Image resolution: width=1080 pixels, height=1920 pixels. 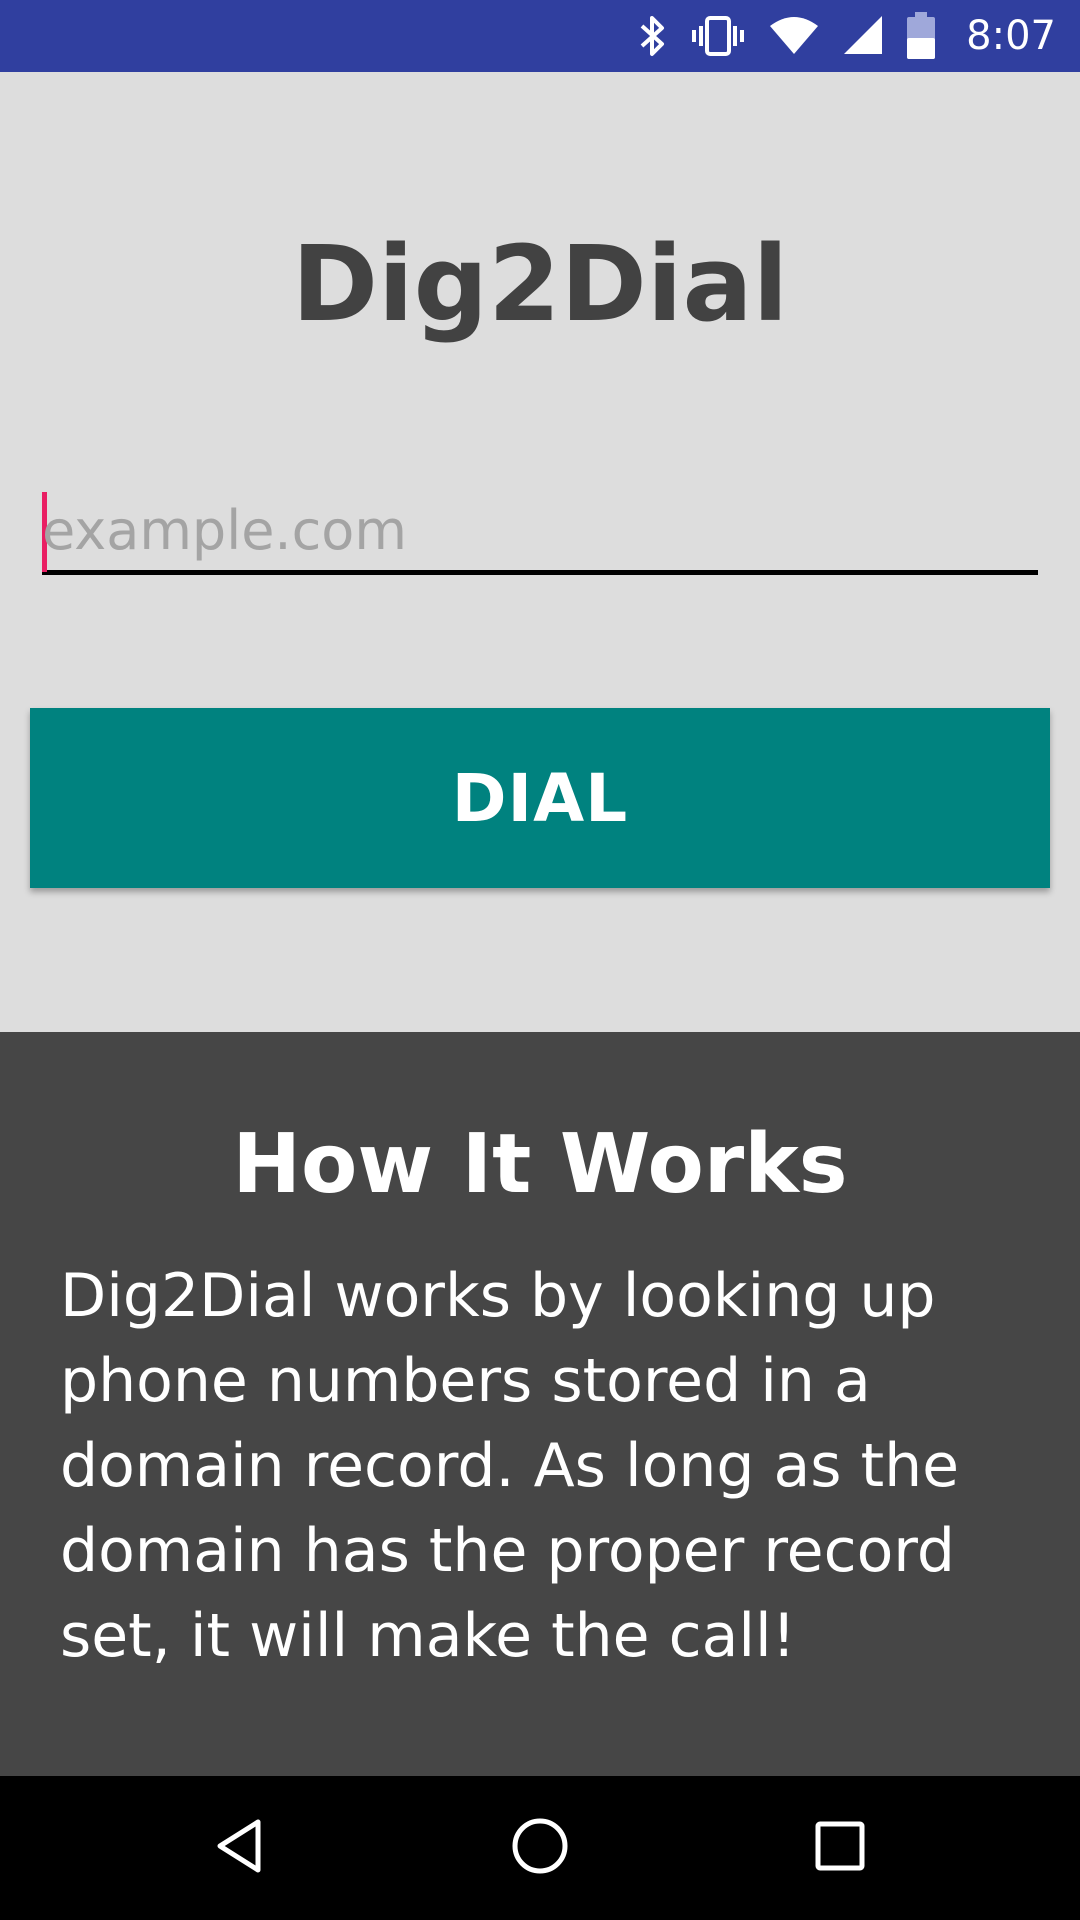 I want to click on battery-icon, so click(x=921, y=36).